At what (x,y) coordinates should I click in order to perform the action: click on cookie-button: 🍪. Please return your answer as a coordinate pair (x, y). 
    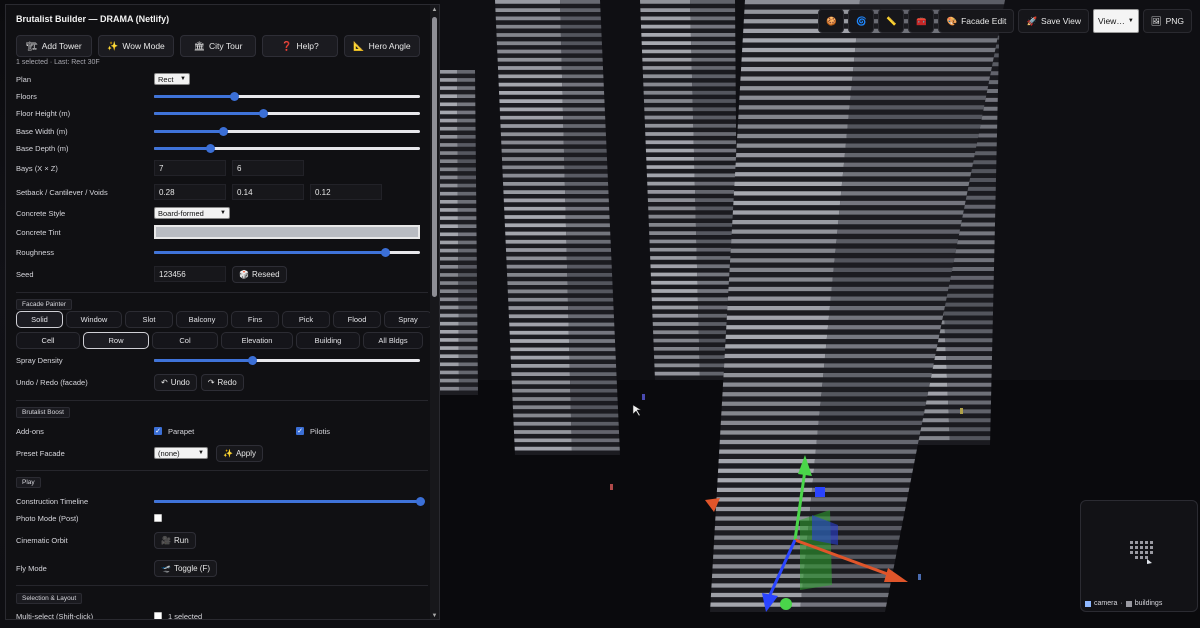
    Looking at the image, I should click on (831, 21).